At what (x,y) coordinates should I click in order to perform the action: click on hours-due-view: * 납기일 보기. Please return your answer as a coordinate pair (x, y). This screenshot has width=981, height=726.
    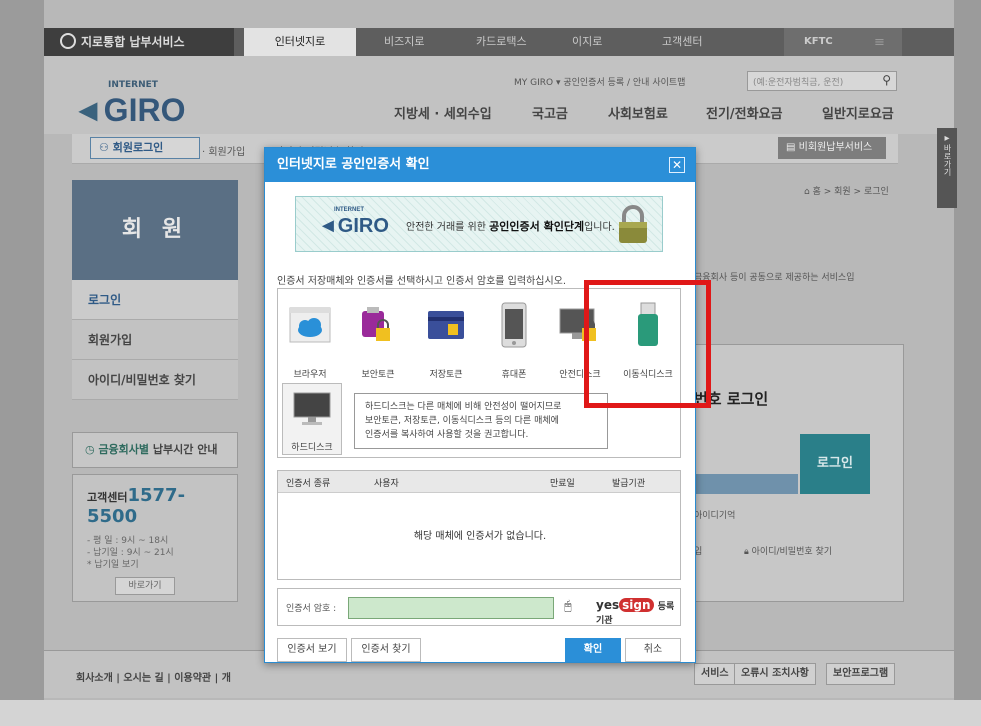
    Looking at the image, I should click on (113, 565).